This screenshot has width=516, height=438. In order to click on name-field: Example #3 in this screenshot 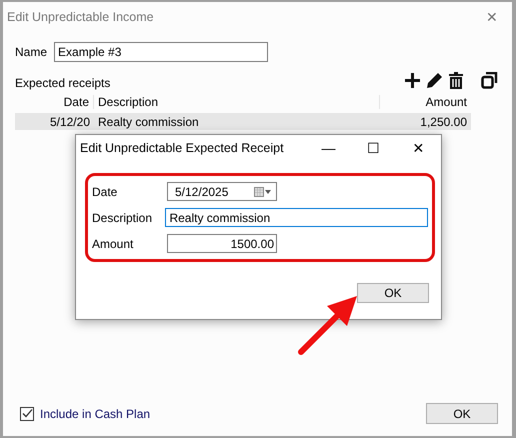, I will do `click(161, 52)`.